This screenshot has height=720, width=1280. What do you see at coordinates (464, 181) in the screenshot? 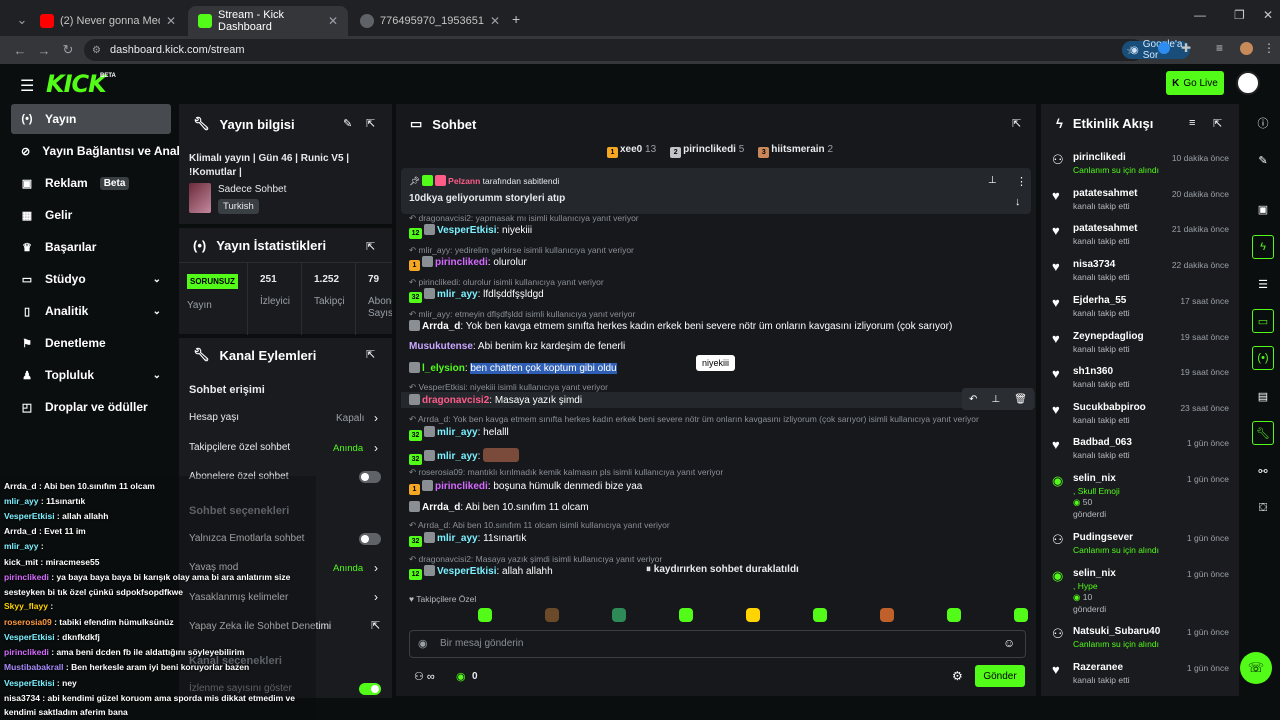
I see `pinned-by-user: Pelzann` at bounding box center [464, 181].